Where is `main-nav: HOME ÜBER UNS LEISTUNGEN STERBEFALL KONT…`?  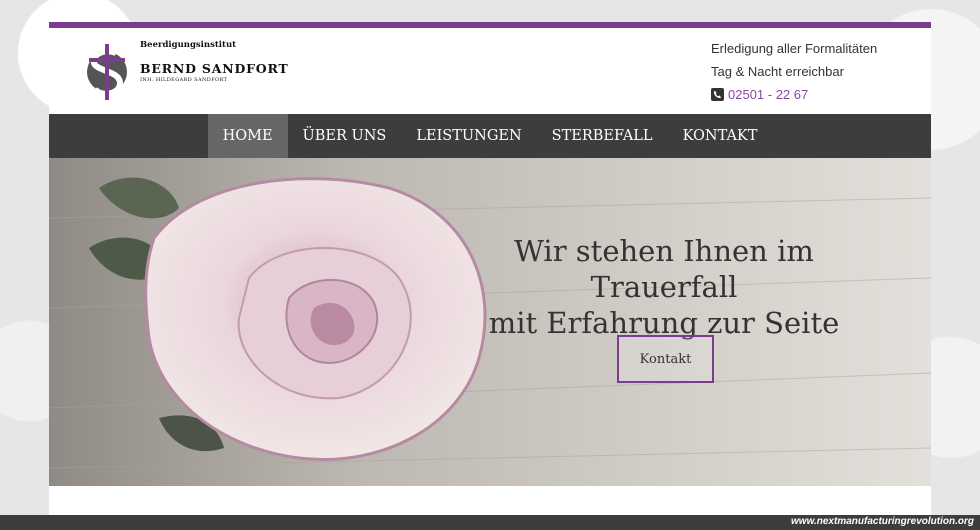 main-nav: HOME ÜBER UNS LEISTUNGEN STERBEFALL KONT… is located at coordinates (490, 136).